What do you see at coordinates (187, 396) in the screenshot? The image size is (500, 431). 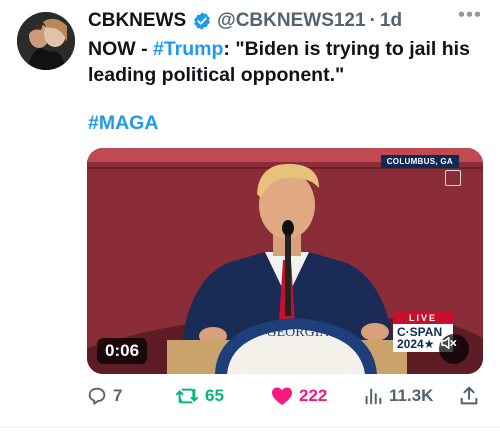 I see `retweet-icon` at bounding box center [187, 396].